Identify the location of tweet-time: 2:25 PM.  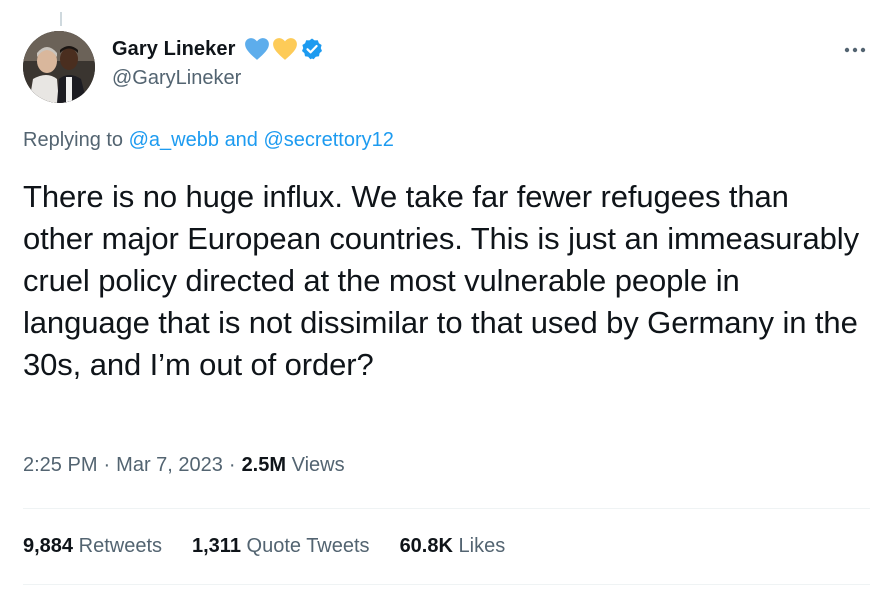
(60, 465).